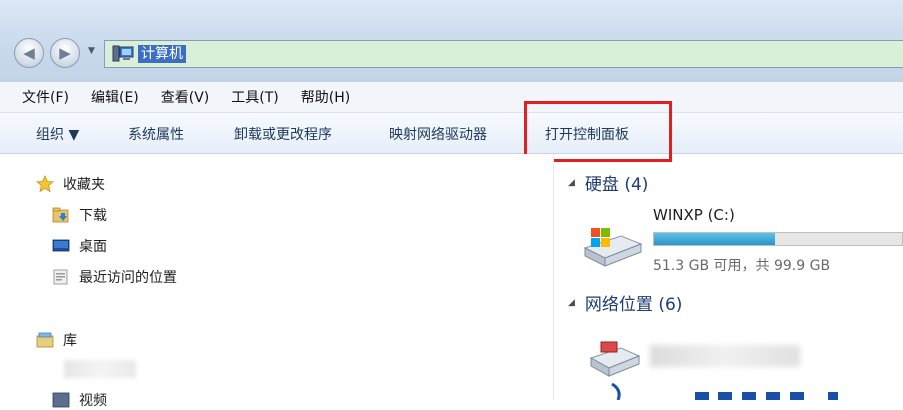  What do you see at coordinates (694, 215) in the screenshot?
I see `drive-name: WINXP (C:)` at bounding box center [694, 215].